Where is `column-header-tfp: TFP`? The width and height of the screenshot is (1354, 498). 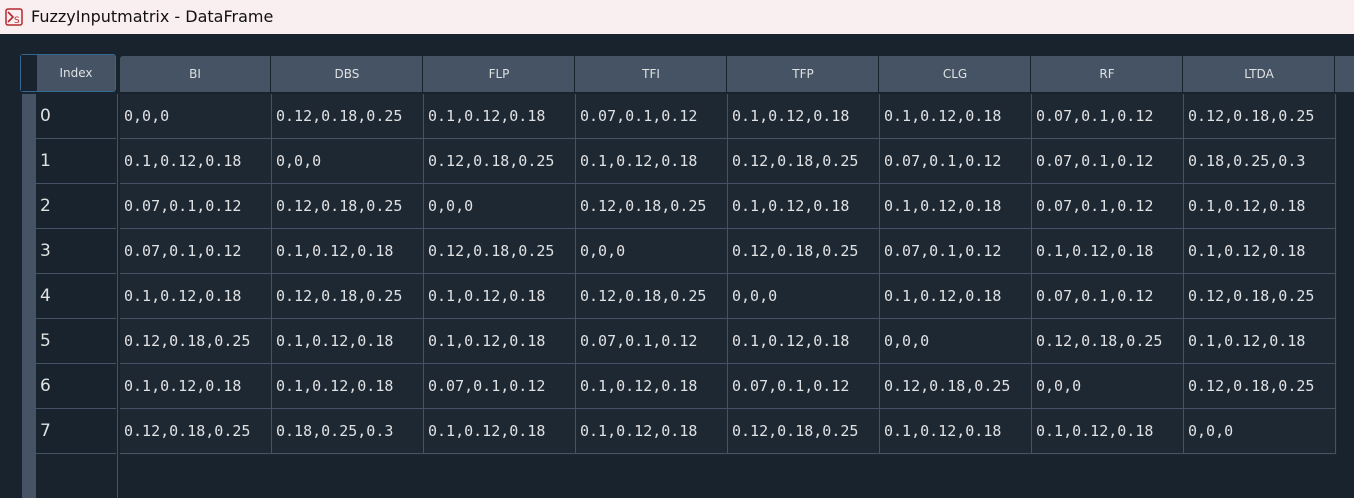 column-header-tfp: TFP is located at coordinates (803, 74).